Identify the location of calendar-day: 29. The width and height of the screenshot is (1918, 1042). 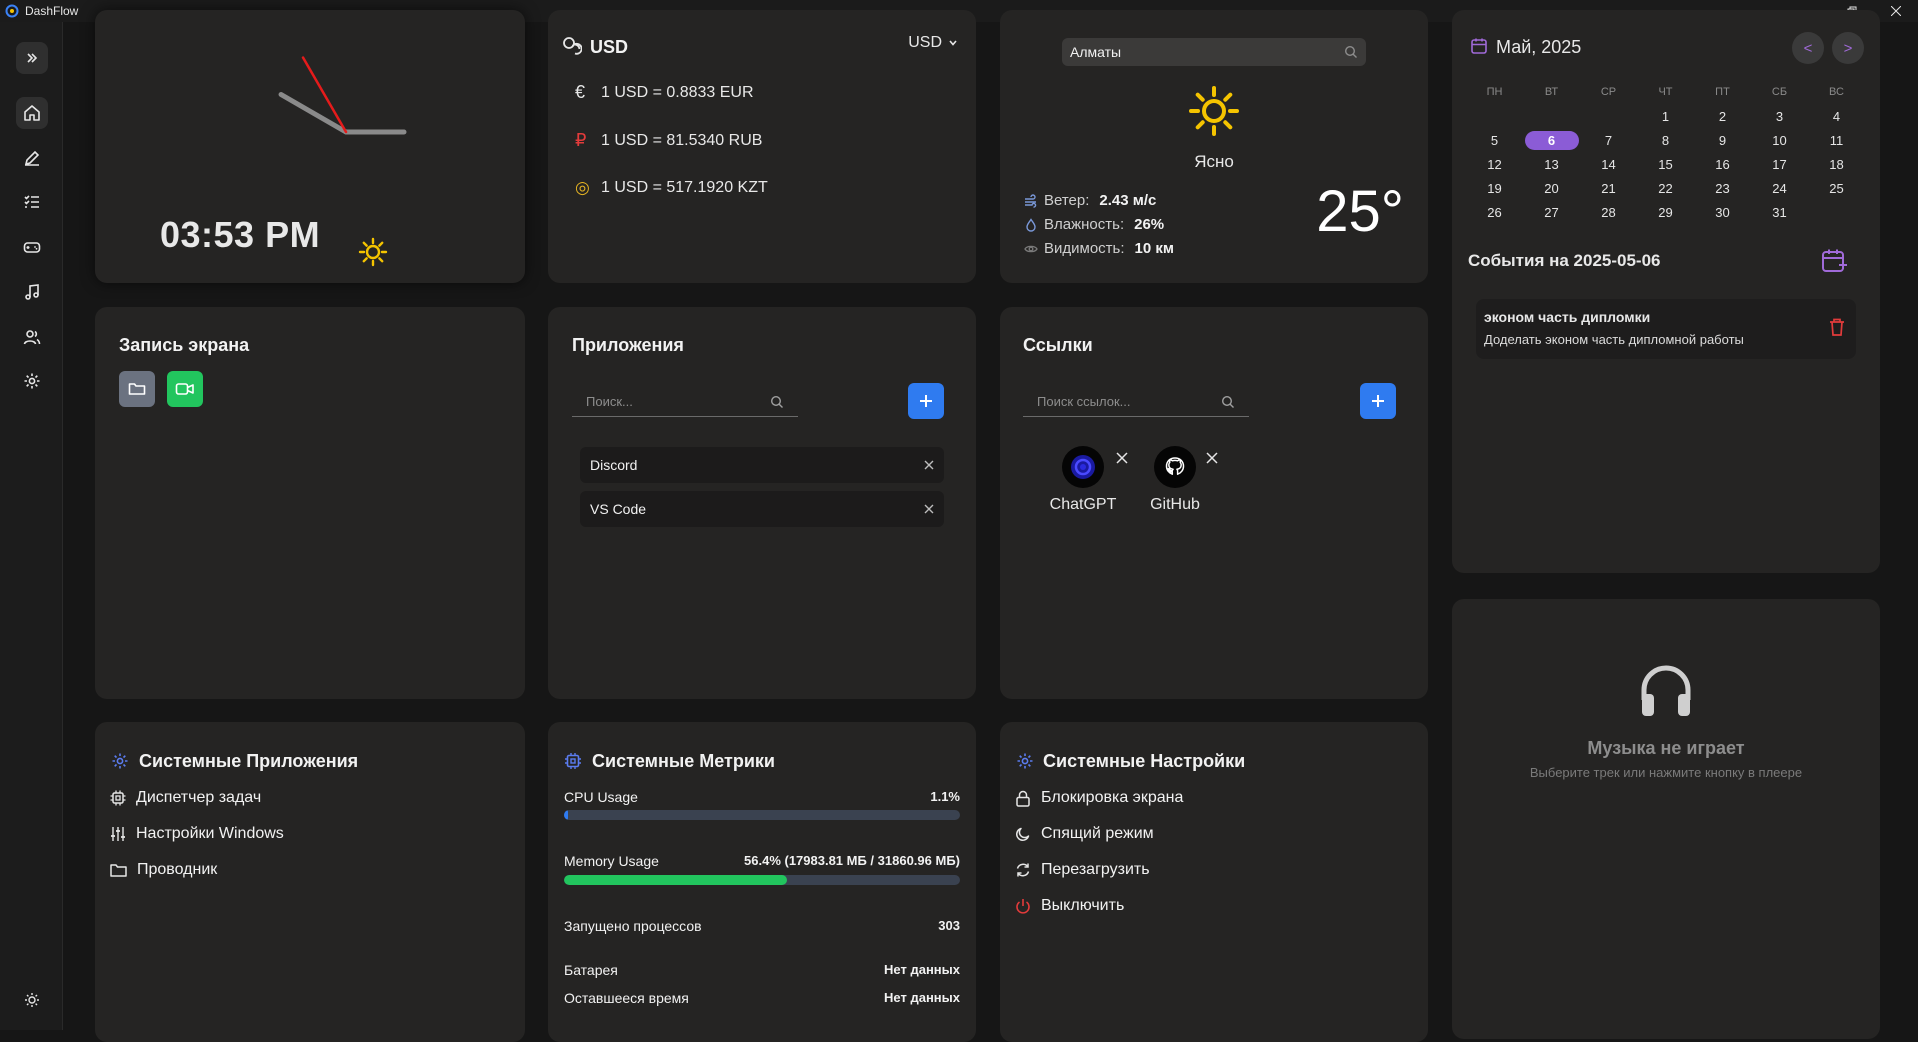
(1665, 212).